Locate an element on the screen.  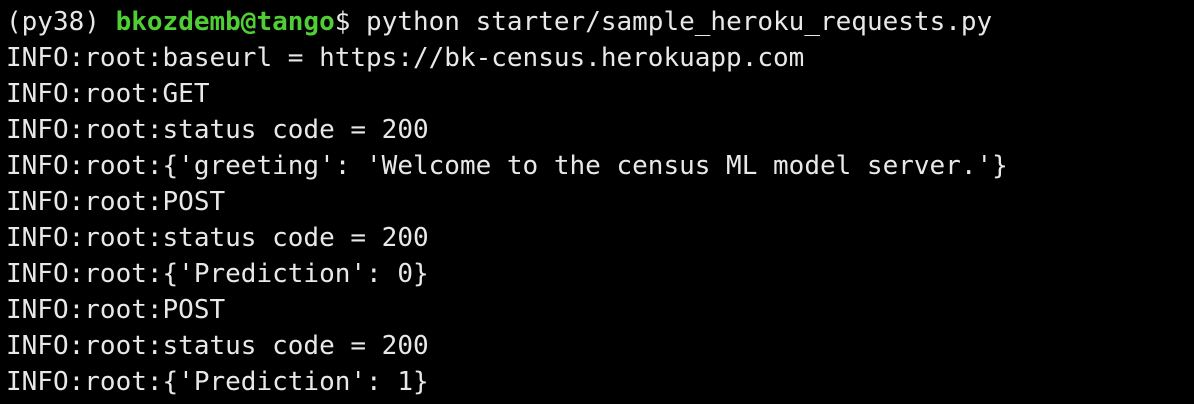
output-line: INFO:root:{'Prediction': 0} is located at coordinates (217, 274).